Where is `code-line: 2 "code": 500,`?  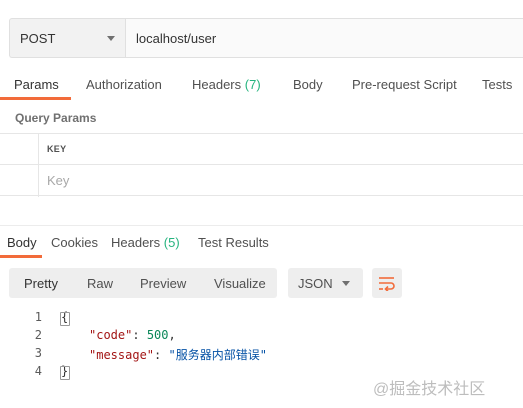 code-line: 2 "code": 500, is located at coordinates (261, 337).